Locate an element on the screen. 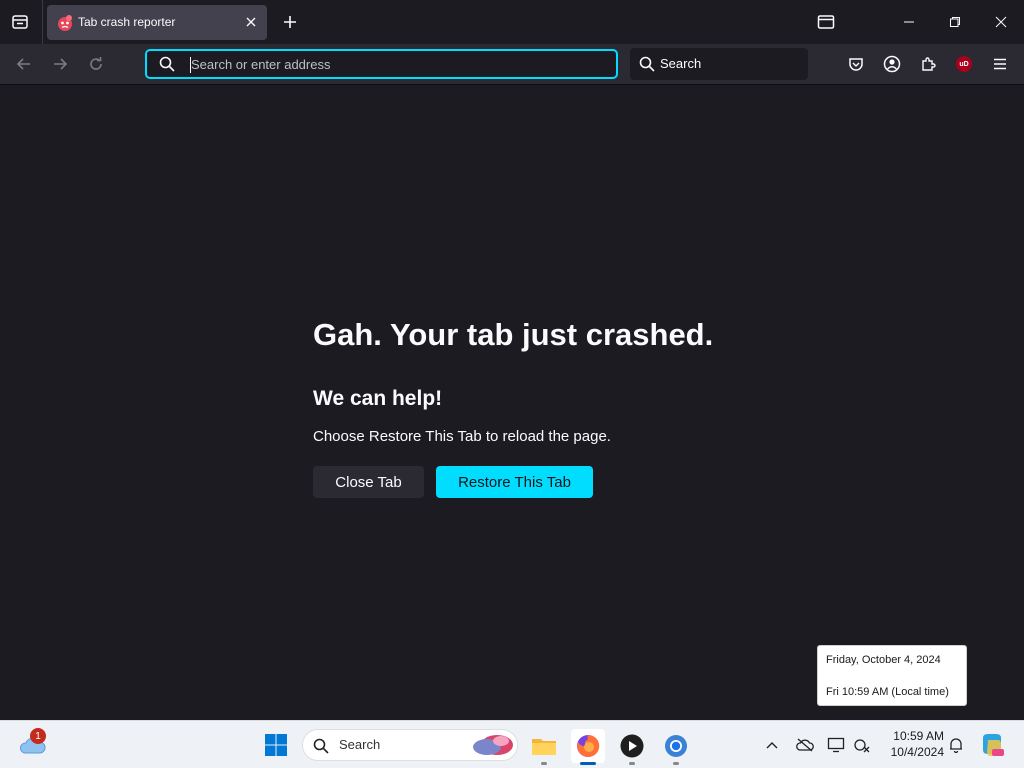  address-bar is located at coordinates (381, 64).